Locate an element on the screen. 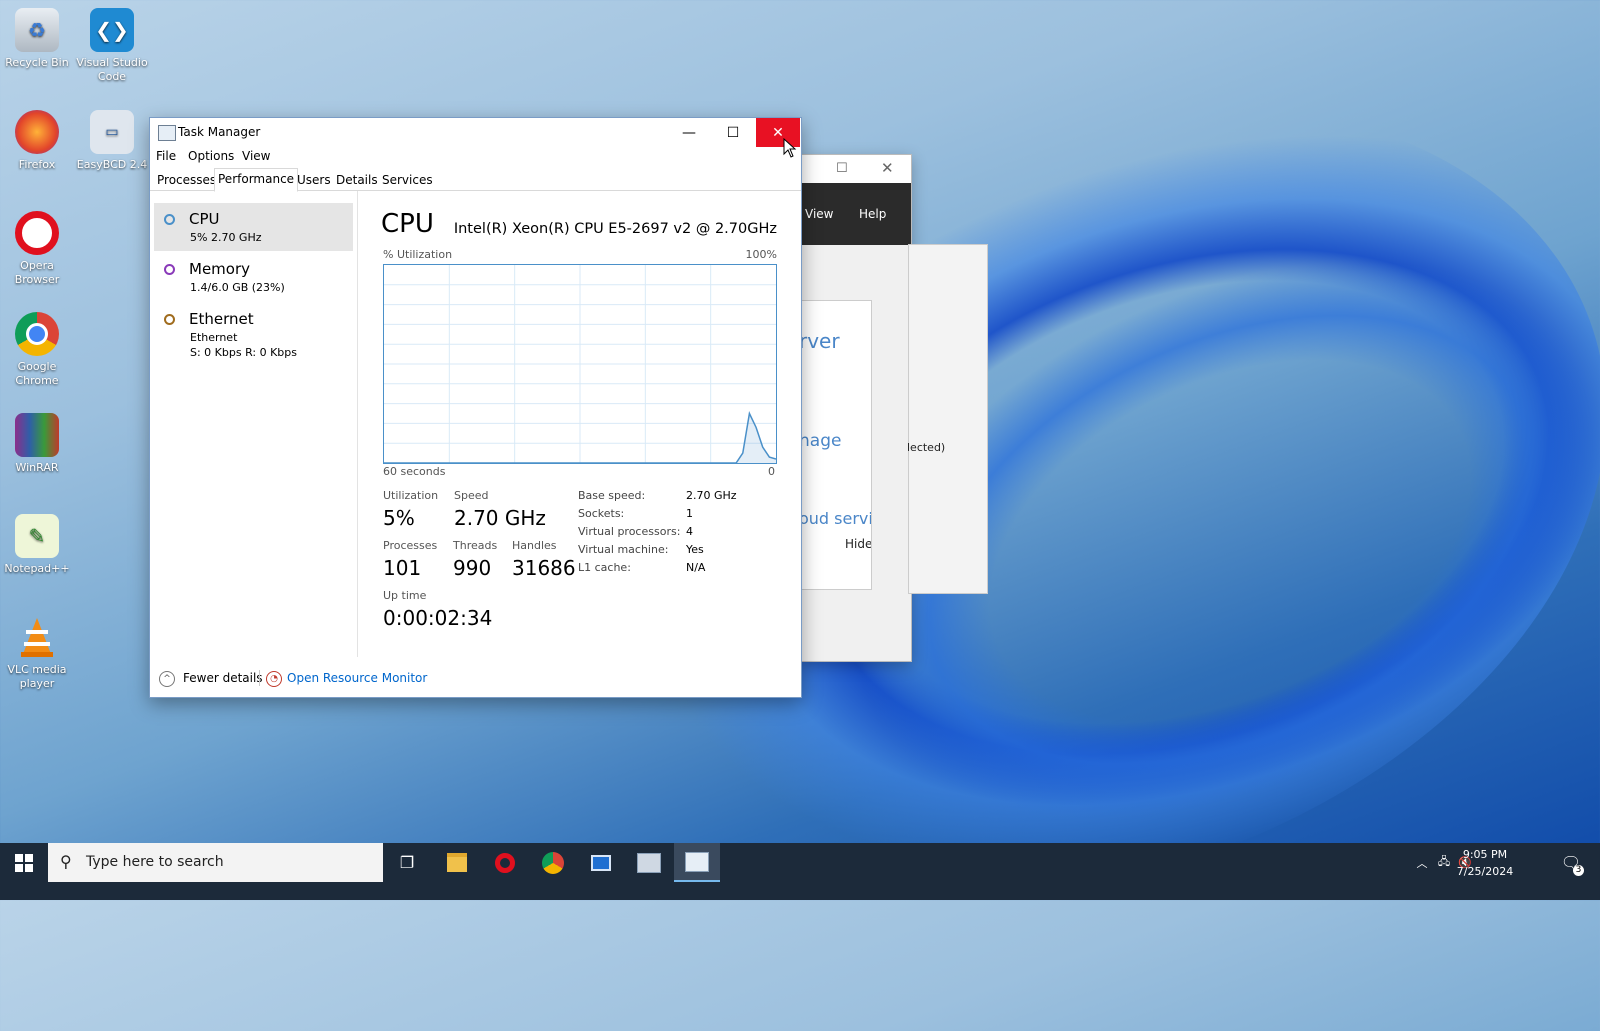 The height and width of the screenshot is (1031, 1600). menu-options: Options is located at coordinates (211, 156).